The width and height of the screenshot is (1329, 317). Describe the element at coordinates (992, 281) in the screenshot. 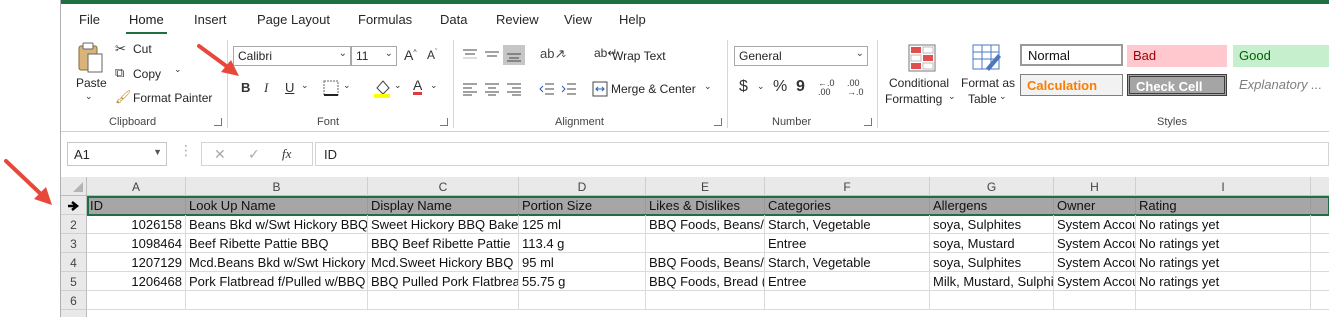

I see `cell-g5: Milk, Mustard, Sulphites` at that location.